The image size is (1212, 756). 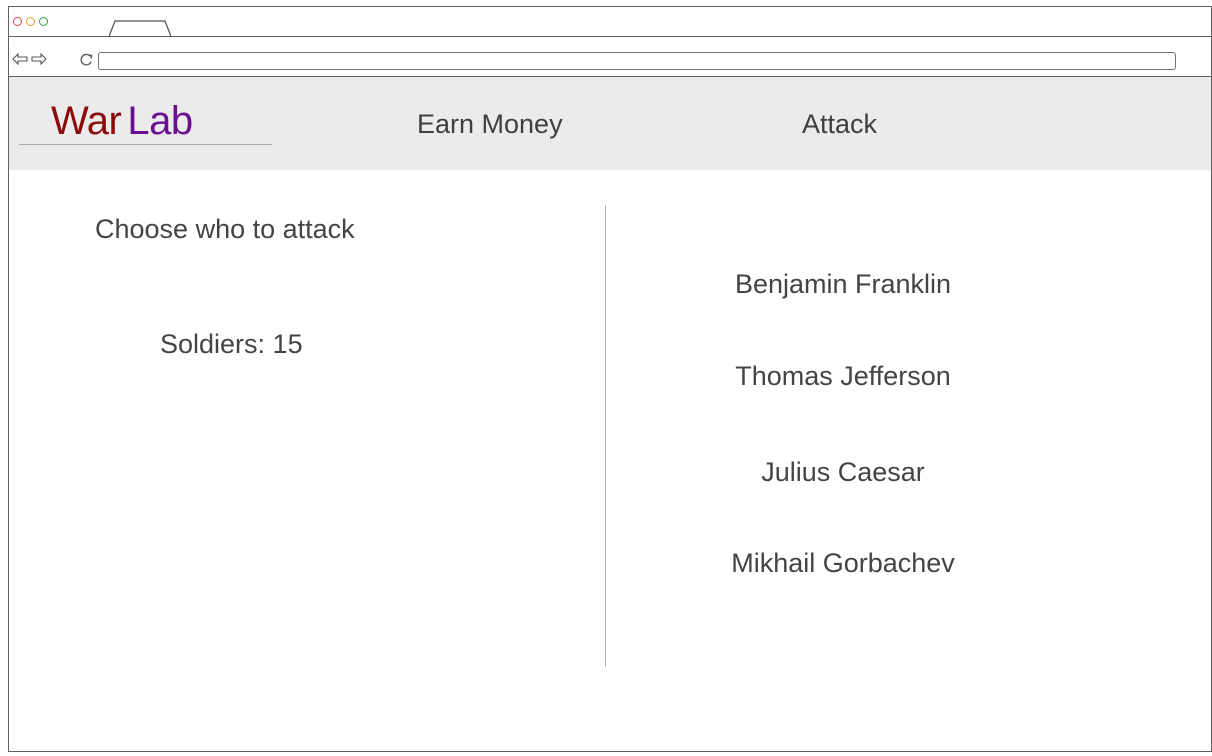 What do you see at coordinates (231, 344) in the screenshot?
I see `soldiers-count: Soldiers: 15` at bounding box center [231, 344].